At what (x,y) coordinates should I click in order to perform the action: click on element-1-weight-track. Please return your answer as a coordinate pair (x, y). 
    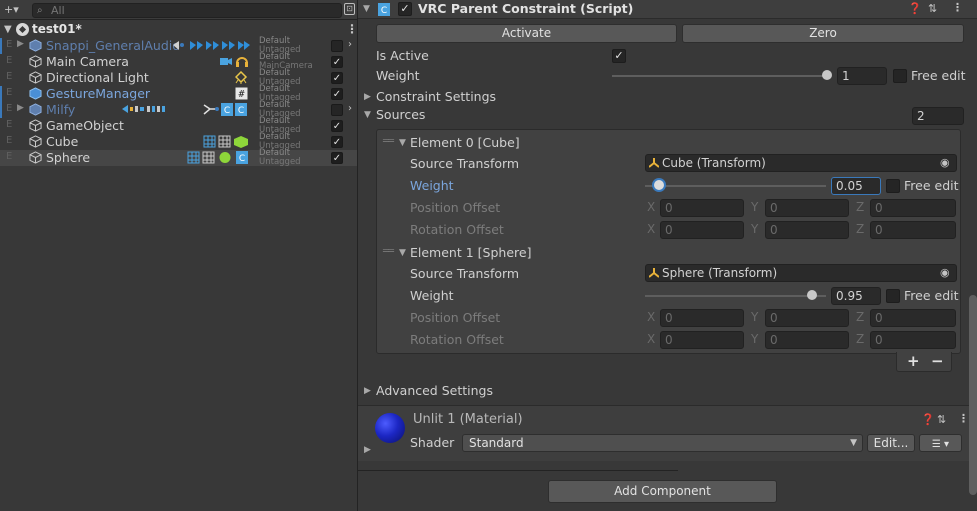
    Looking at the image, I should click on (735, 296).